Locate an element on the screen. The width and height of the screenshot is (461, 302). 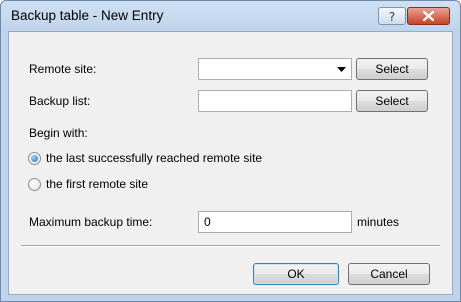
ok-button: OK is located at coordinates (296, 274).